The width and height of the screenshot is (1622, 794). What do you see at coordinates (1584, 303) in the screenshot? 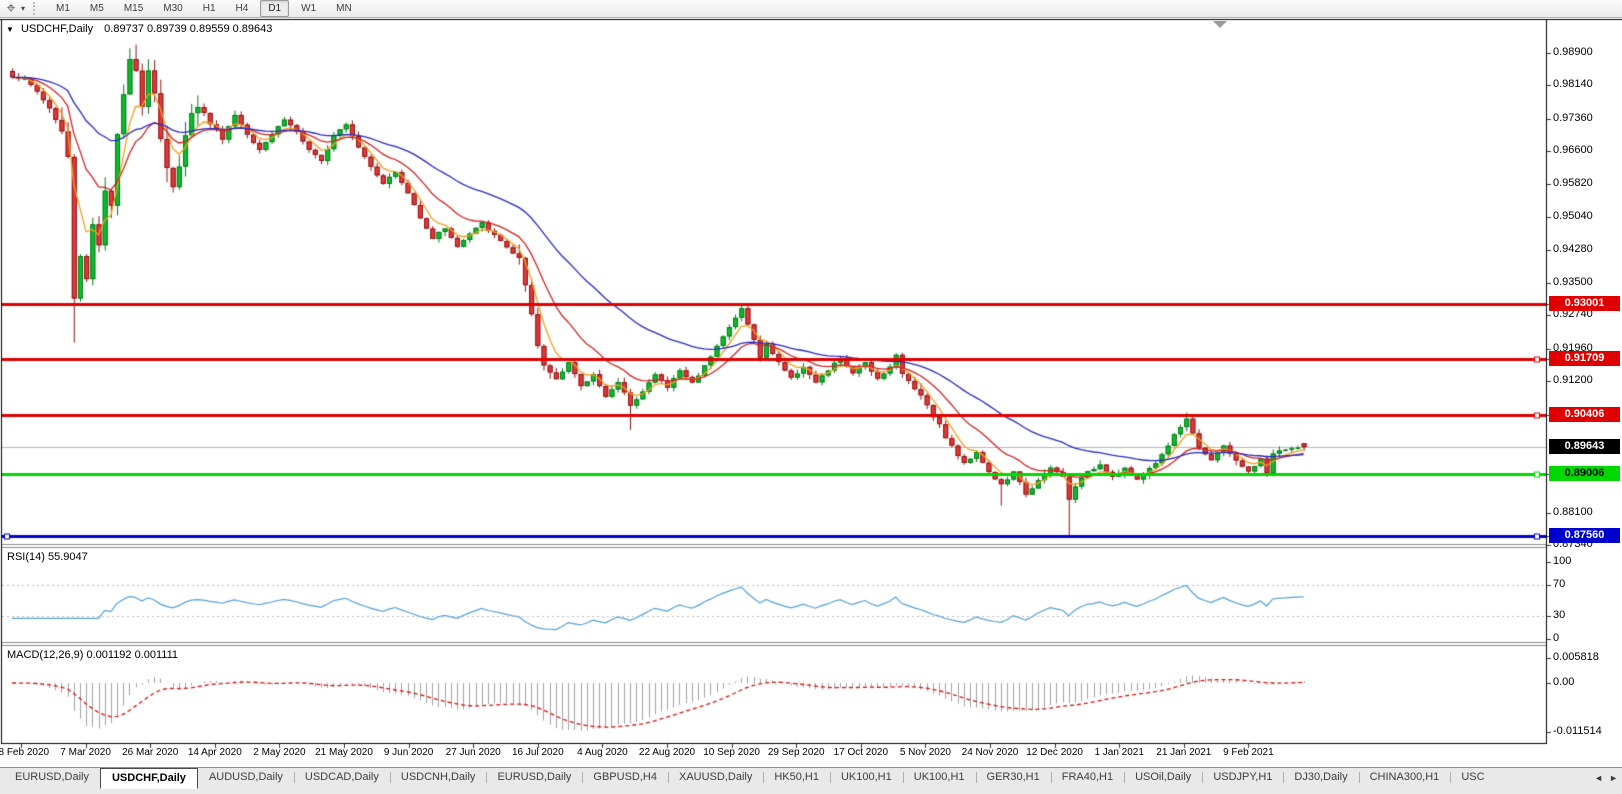
I see `price-line-label: 0.93001` at bounding box center [1584, 303].